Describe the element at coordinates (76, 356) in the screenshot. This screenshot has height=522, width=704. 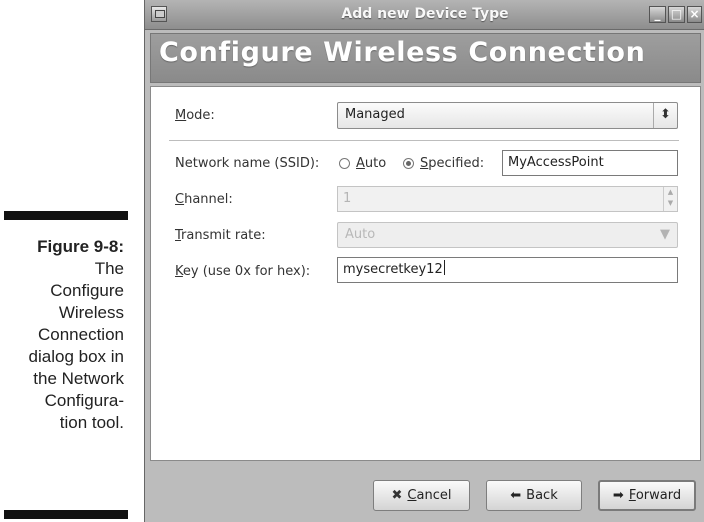
I see `caption-line: dialog box in` at that location.